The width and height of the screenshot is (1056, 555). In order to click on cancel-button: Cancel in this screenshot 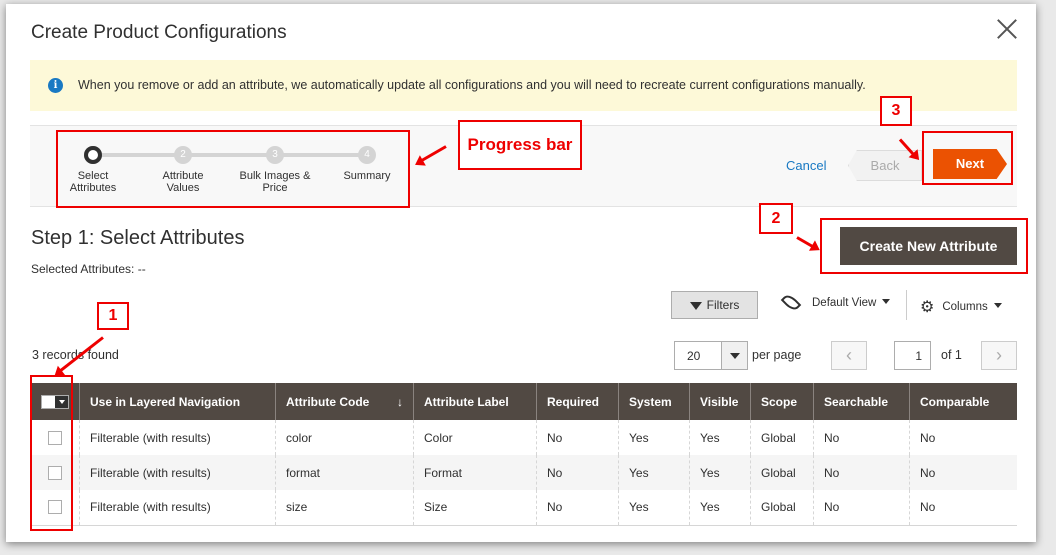, I will do `click(806, 165)`.